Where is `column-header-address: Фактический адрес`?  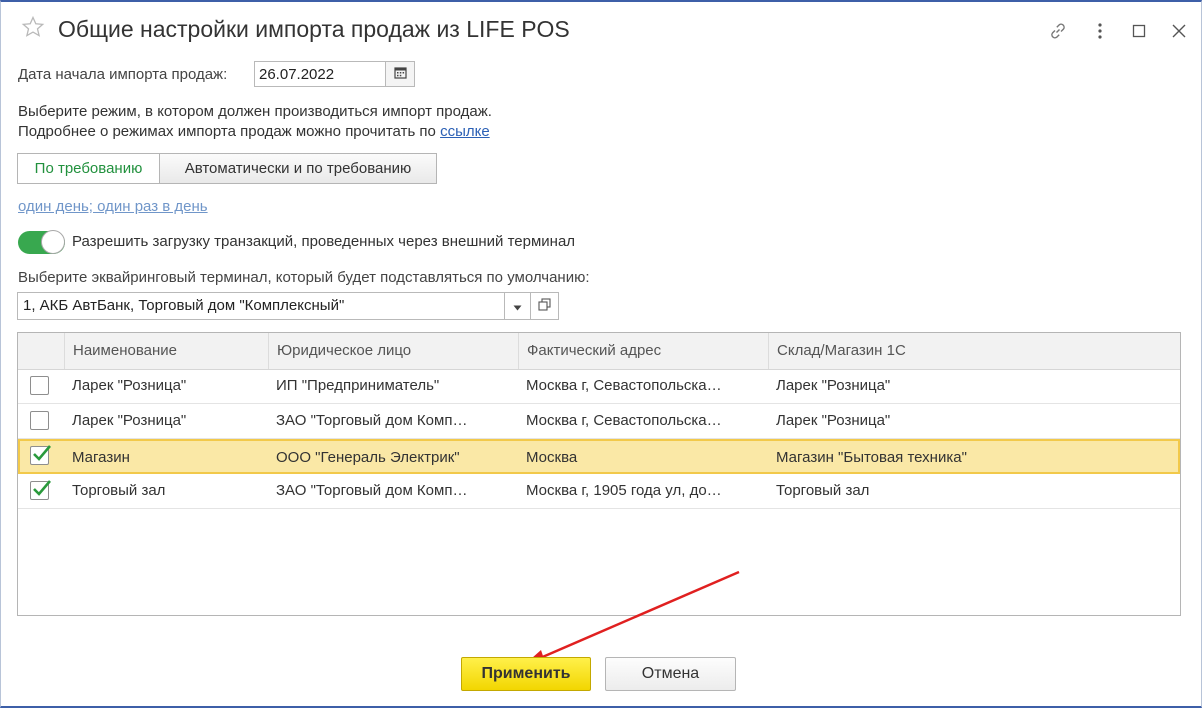 column-header-address: Фактический адрес is located at coordinates (643, 351).